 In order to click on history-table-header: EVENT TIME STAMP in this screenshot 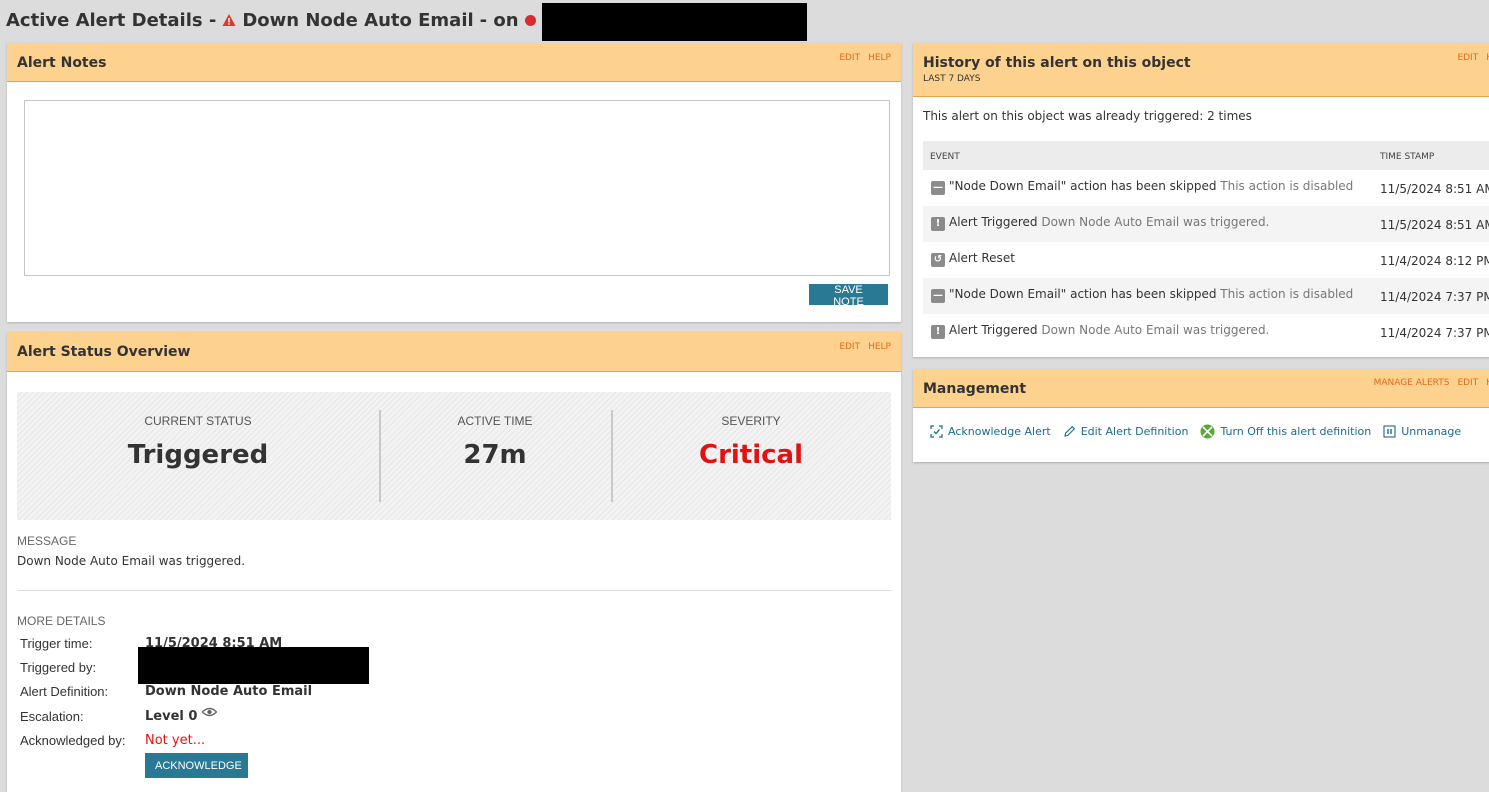, I will do `click(1206, 155)`.